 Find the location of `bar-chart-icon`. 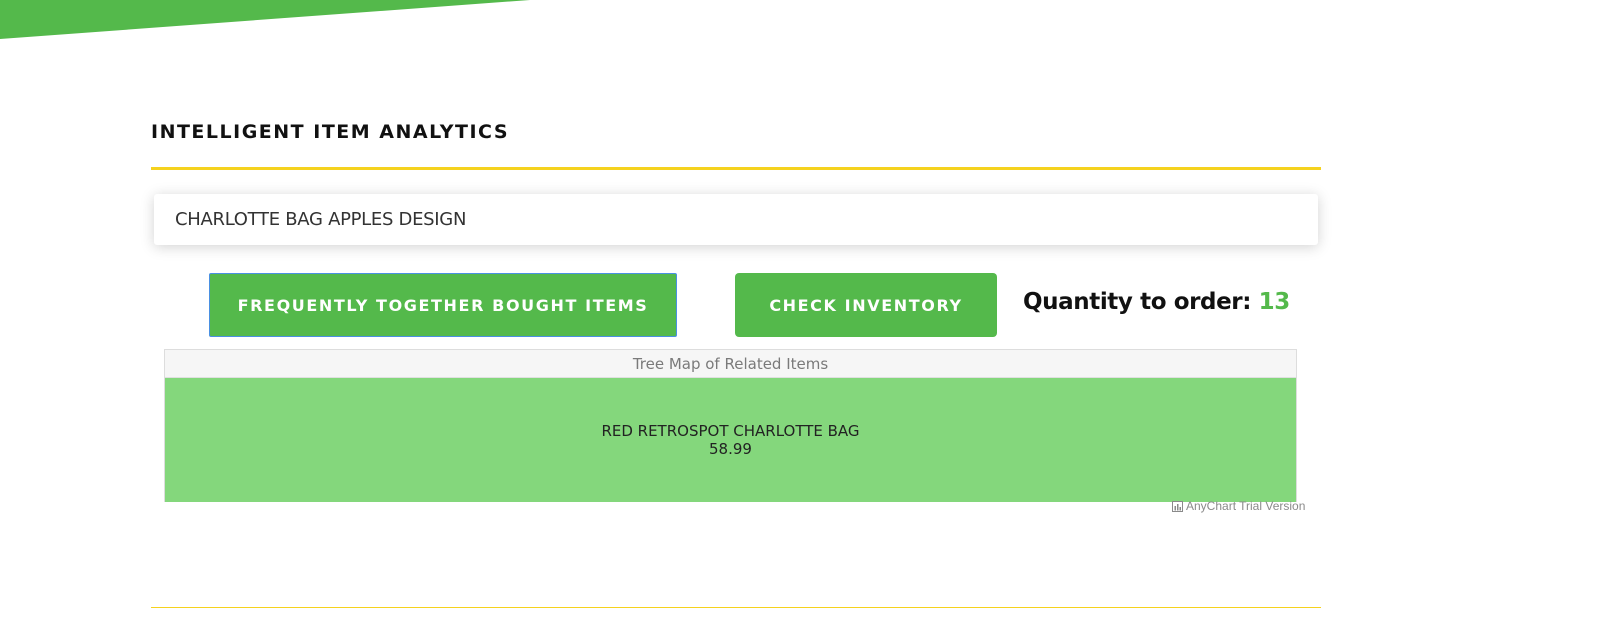

bar-chart-icon is located at coordinates (1177, 506).